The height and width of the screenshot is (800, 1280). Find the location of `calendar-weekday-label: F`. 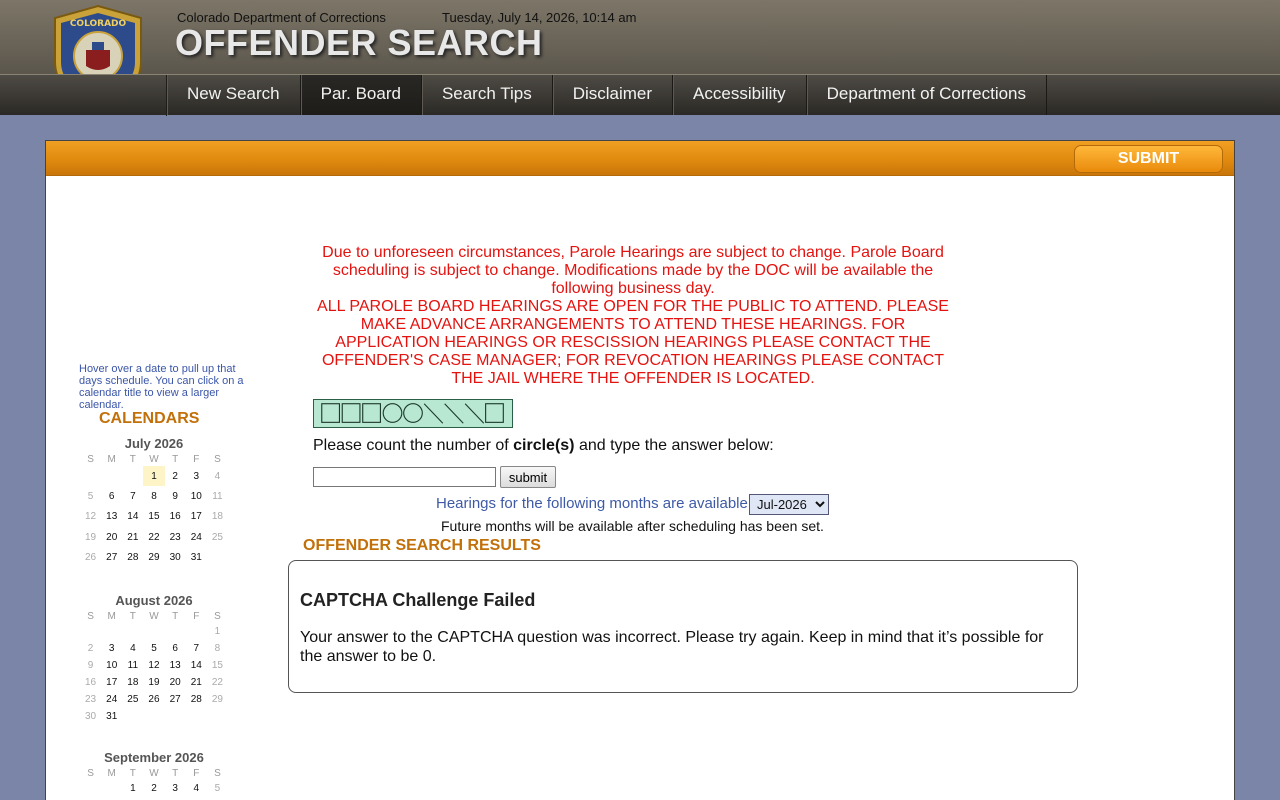

calendar-weekday-label: F is located at coordinates (196, 616).